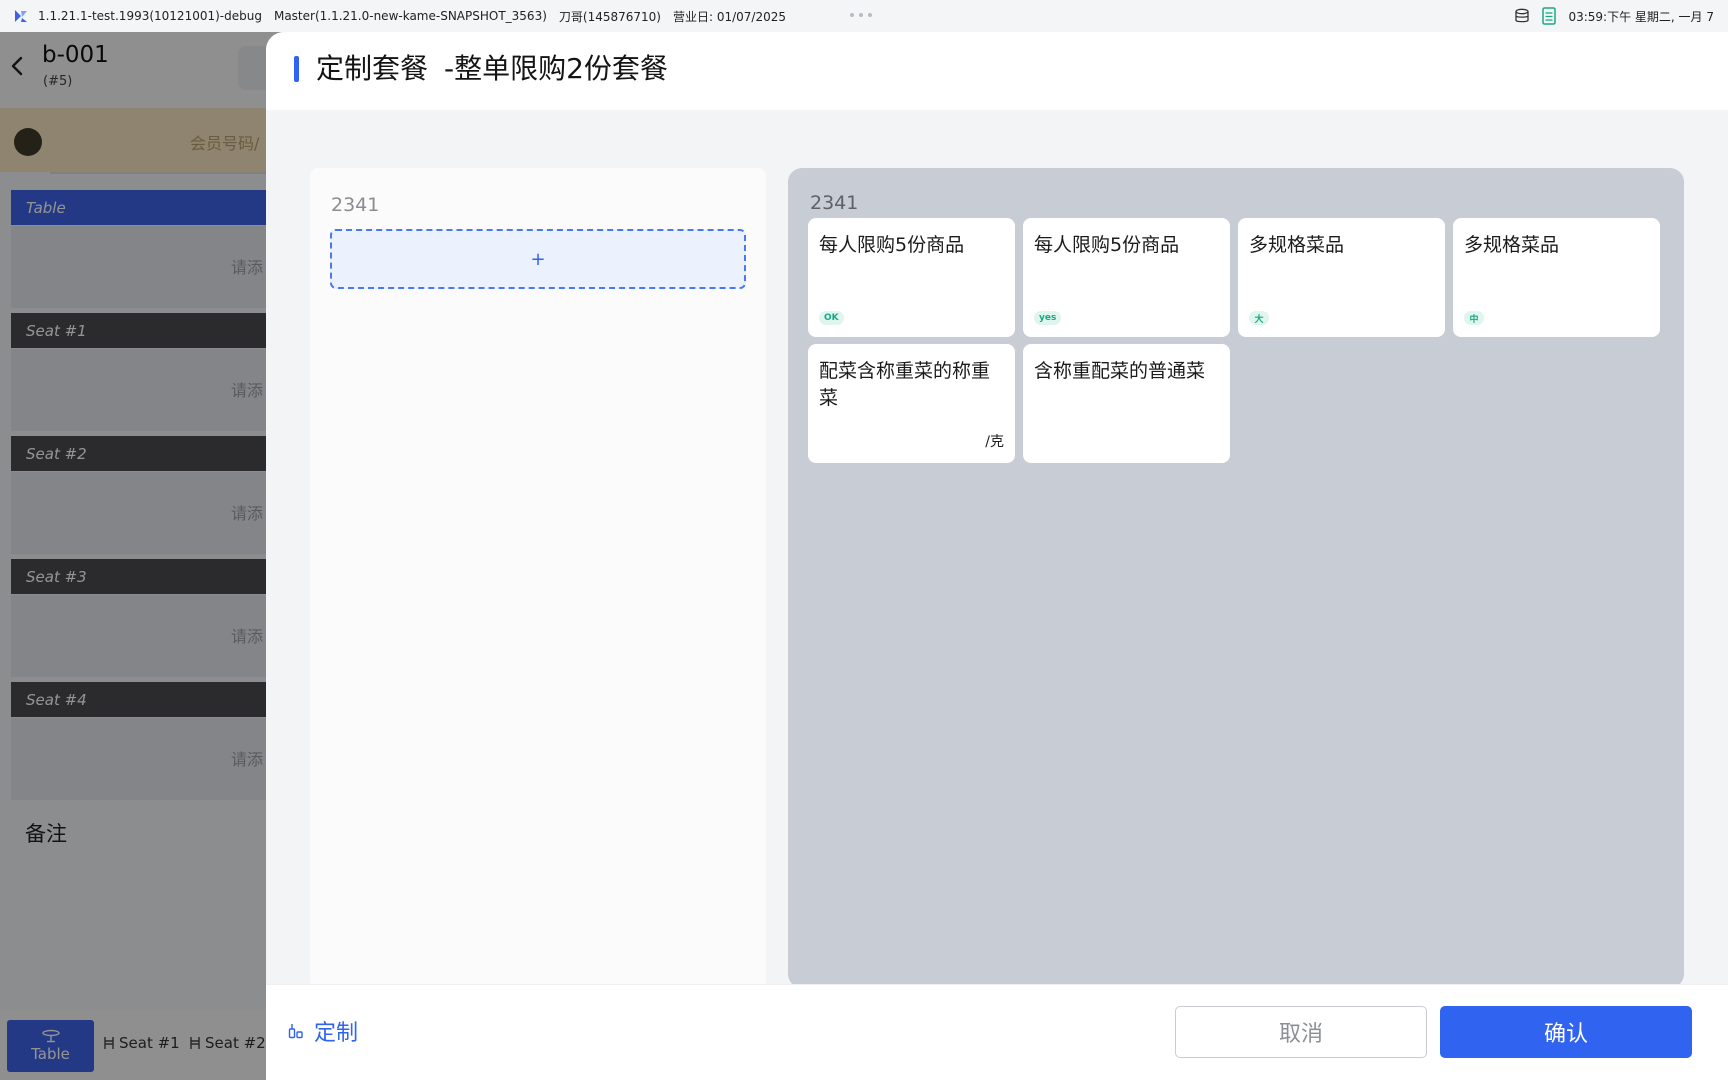 The image size is (1728, 1080). I want to click on item-unit: /克, so click(994, 442).